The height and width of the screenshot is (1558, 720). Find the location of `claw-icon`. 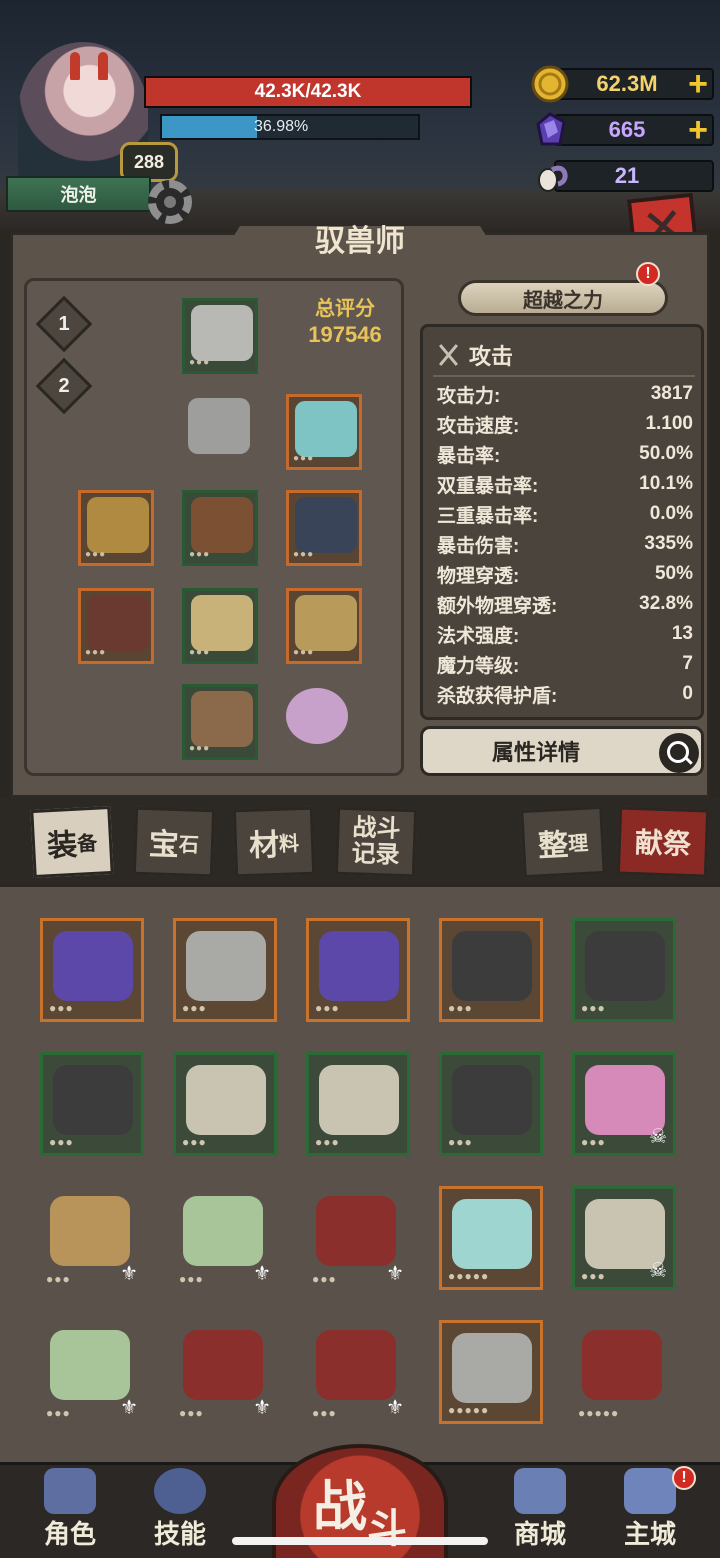

claw-icon is located at coordinates (326, 623).